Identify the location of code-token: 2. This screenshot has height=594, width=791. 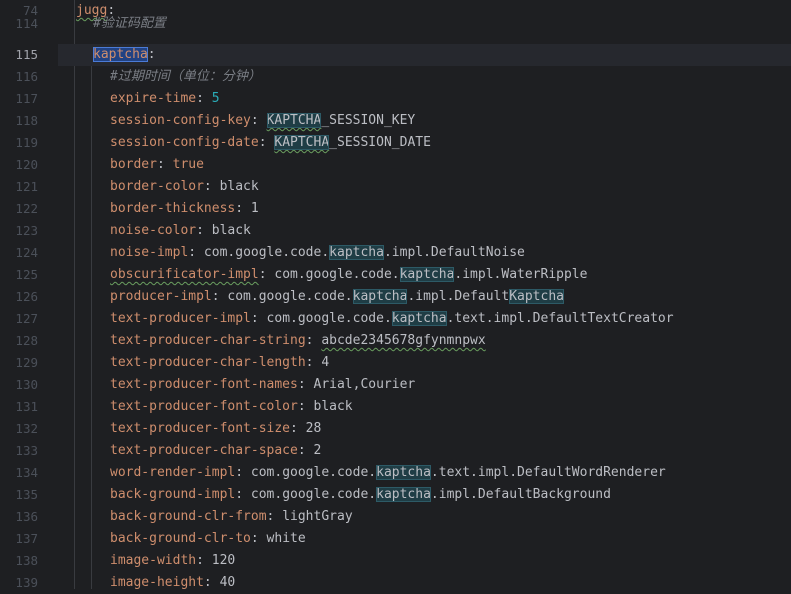
(317, 450).